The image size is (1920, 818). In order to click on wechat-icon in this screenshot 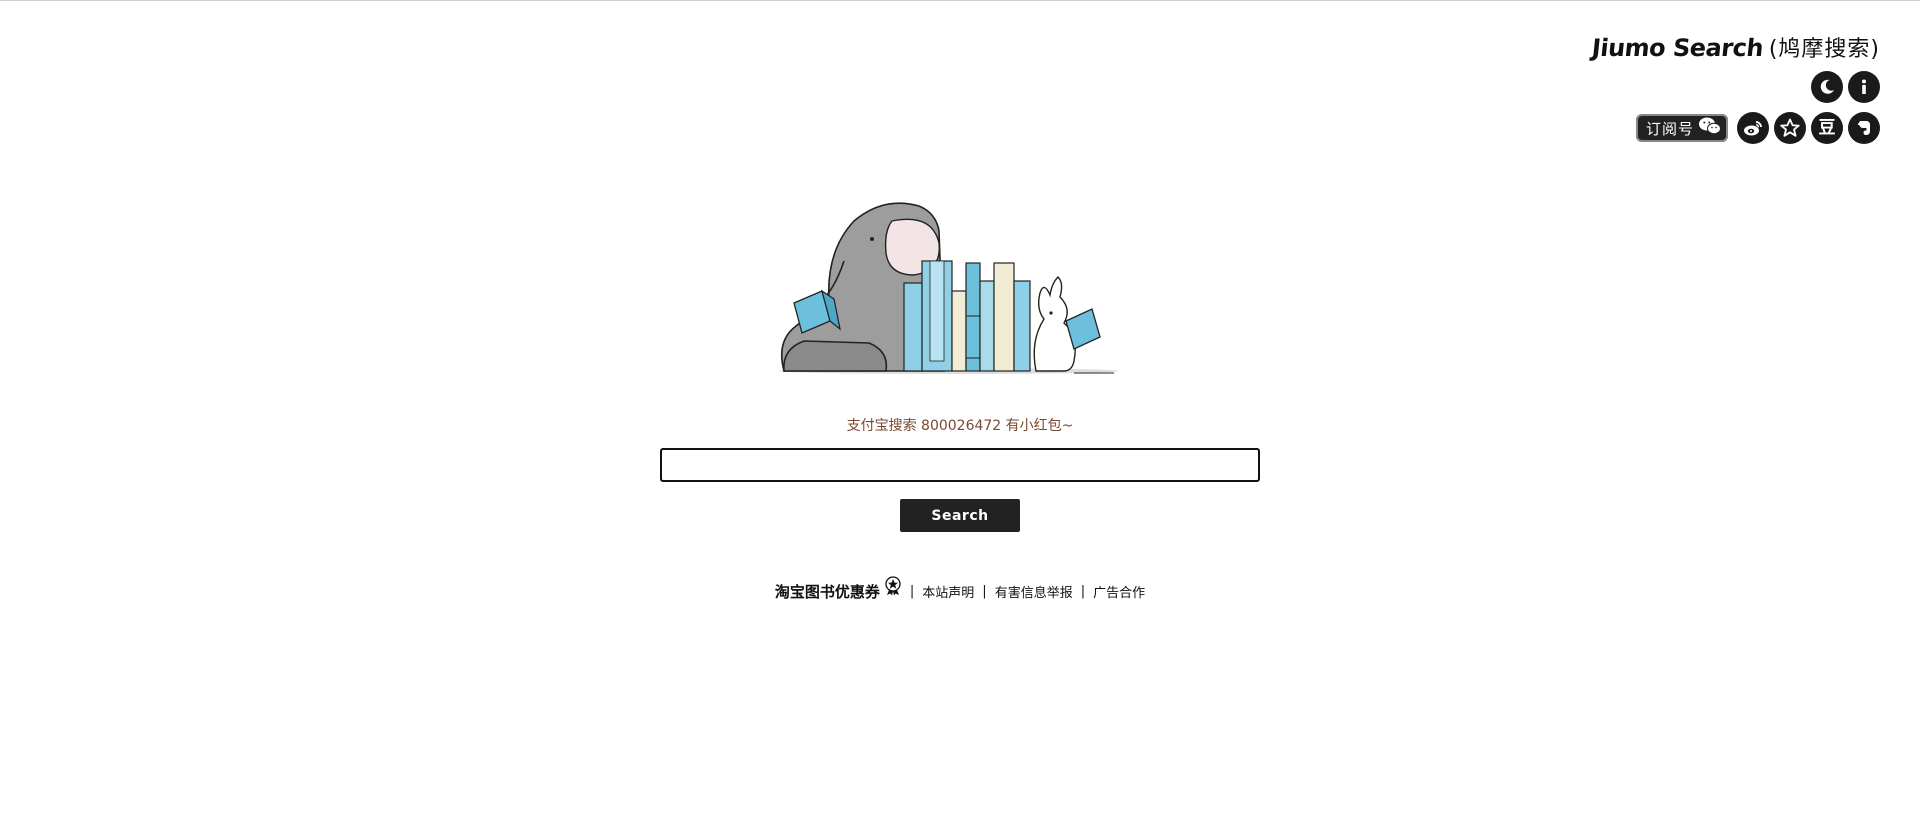, I will do `click(1710, 128)`.